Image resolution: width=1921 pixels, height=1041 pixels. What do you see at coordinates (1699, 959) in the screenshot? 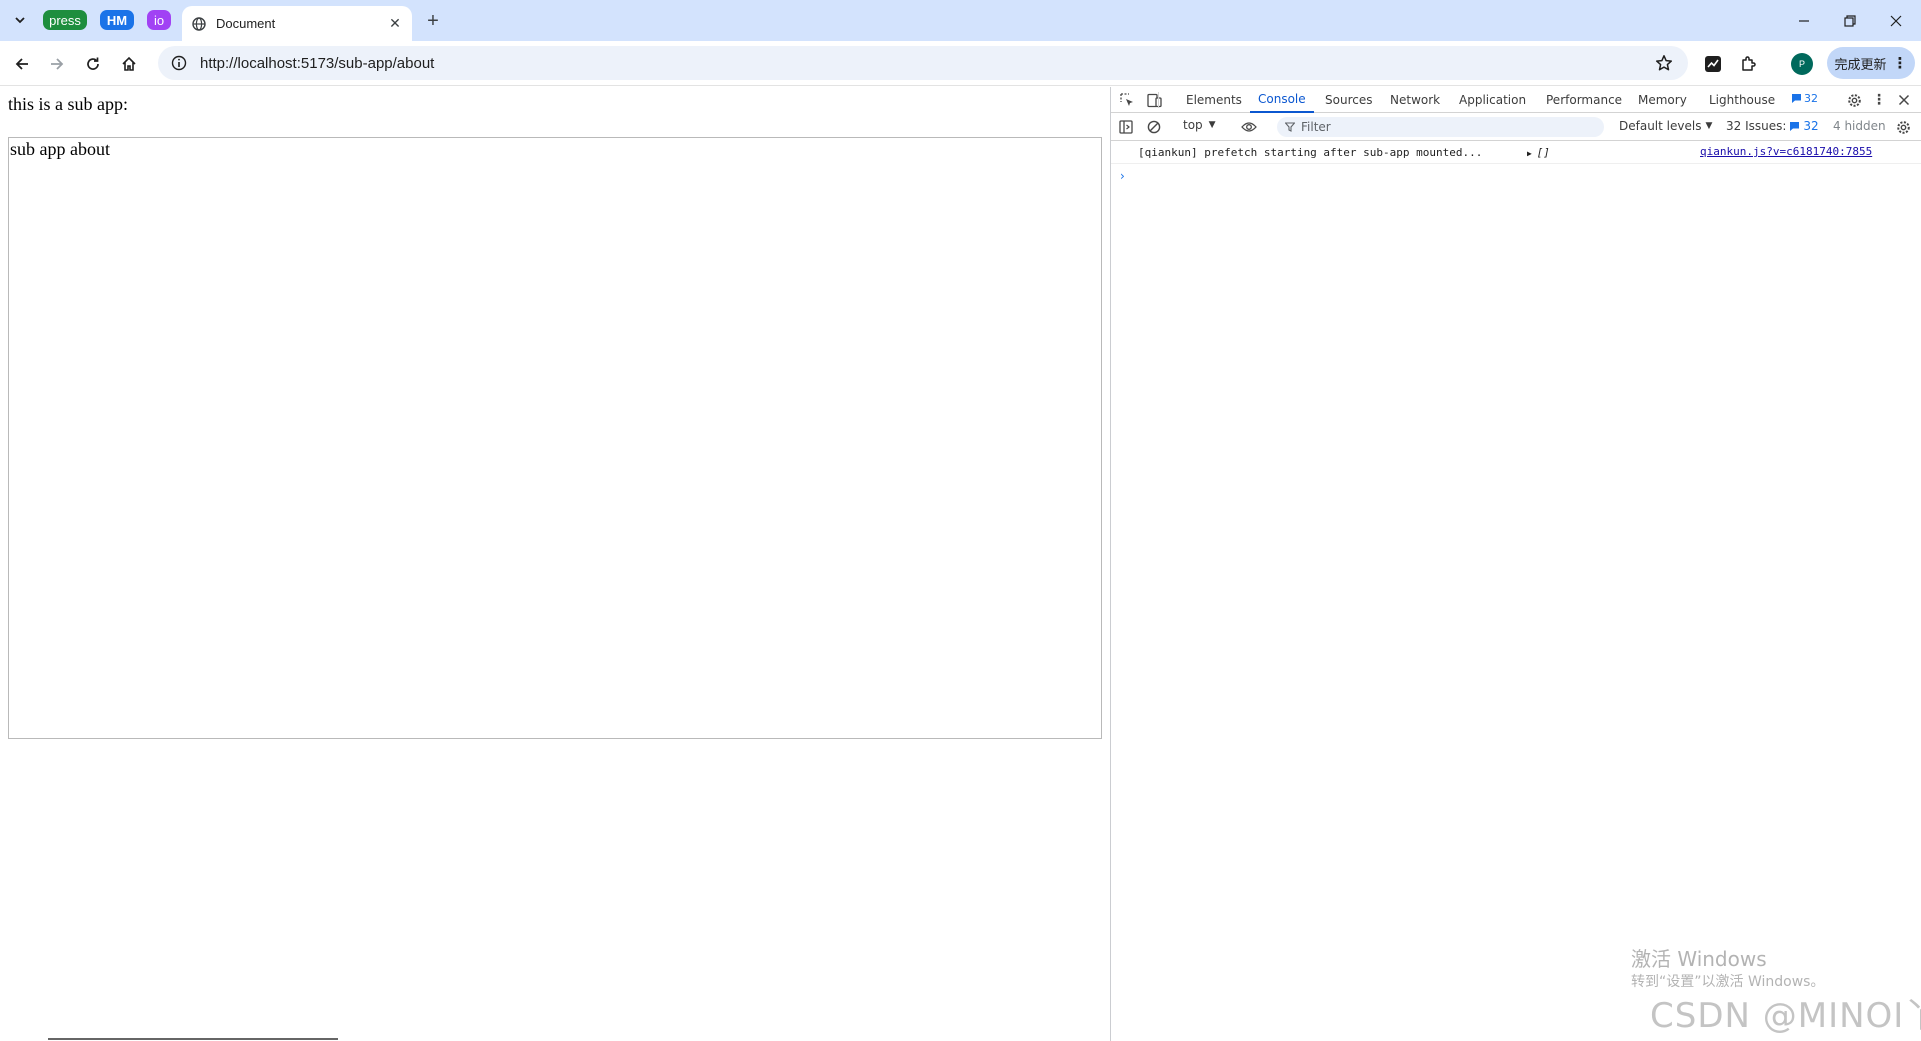
I see `windows-activation-title: 激活 Windows` at bounding box center [1699, 959].